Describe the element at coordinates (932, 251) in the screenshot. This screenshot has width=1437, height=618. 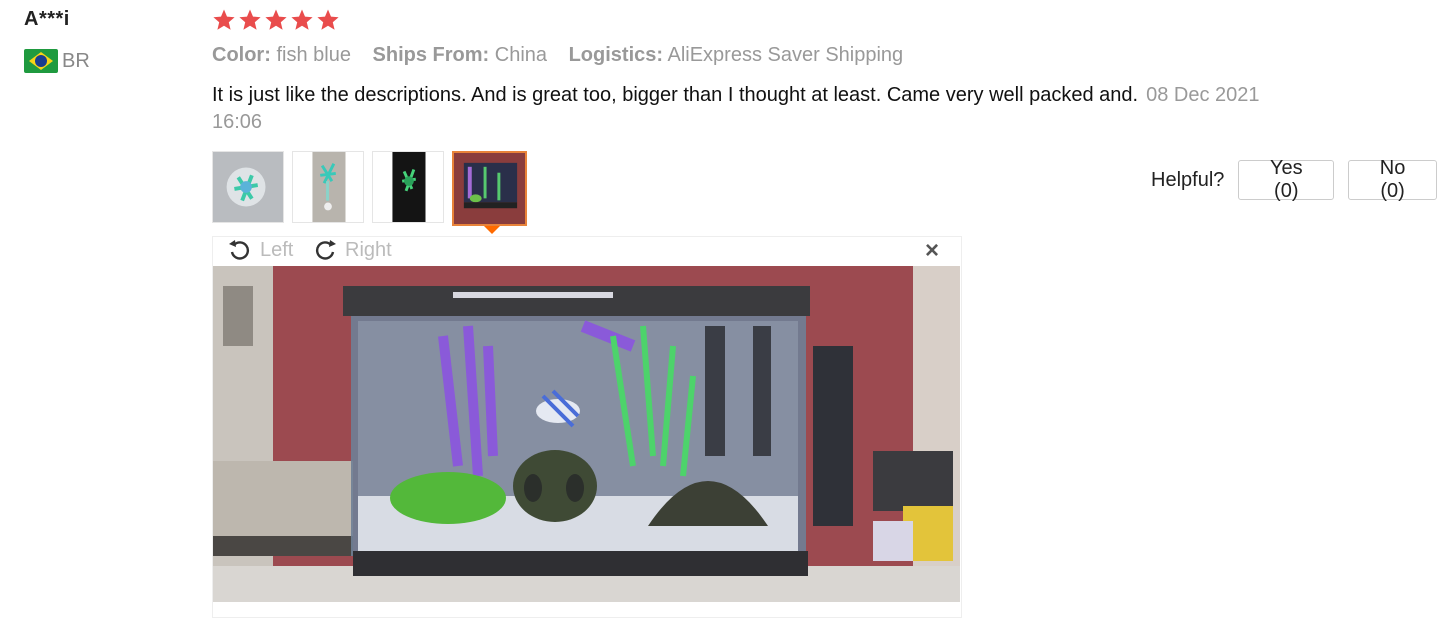
I see `close-icon: ×` at that location.